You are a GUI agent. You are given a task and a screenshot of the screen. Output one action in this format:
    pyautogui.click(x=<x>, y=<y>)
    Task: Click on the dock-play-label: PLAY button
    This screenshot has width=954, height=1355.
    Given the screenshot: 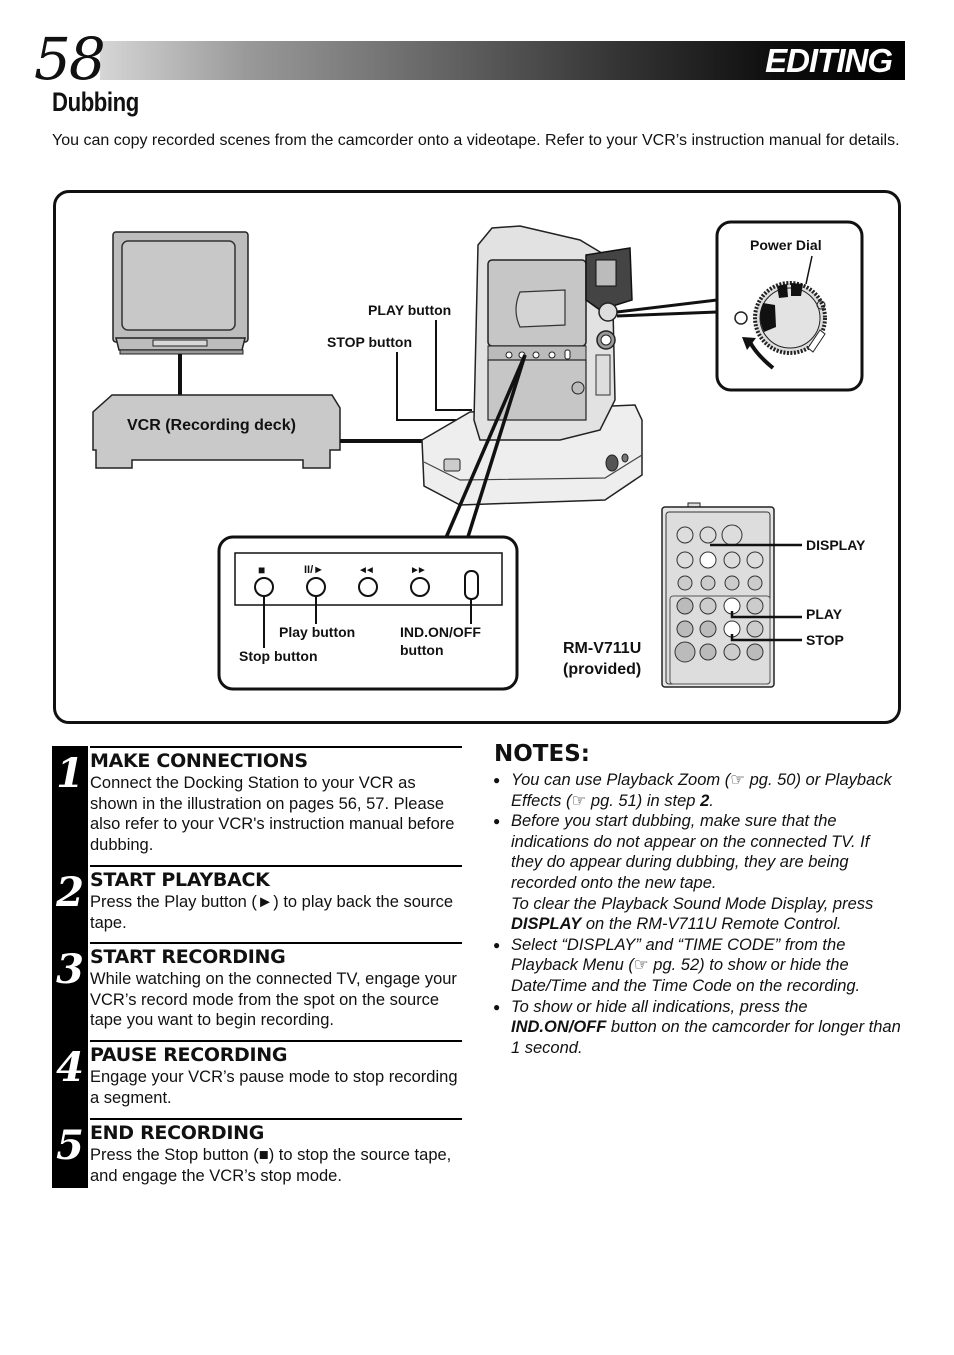 What is the action you would take?
    pyautogui.click(x=410, y=310)
    